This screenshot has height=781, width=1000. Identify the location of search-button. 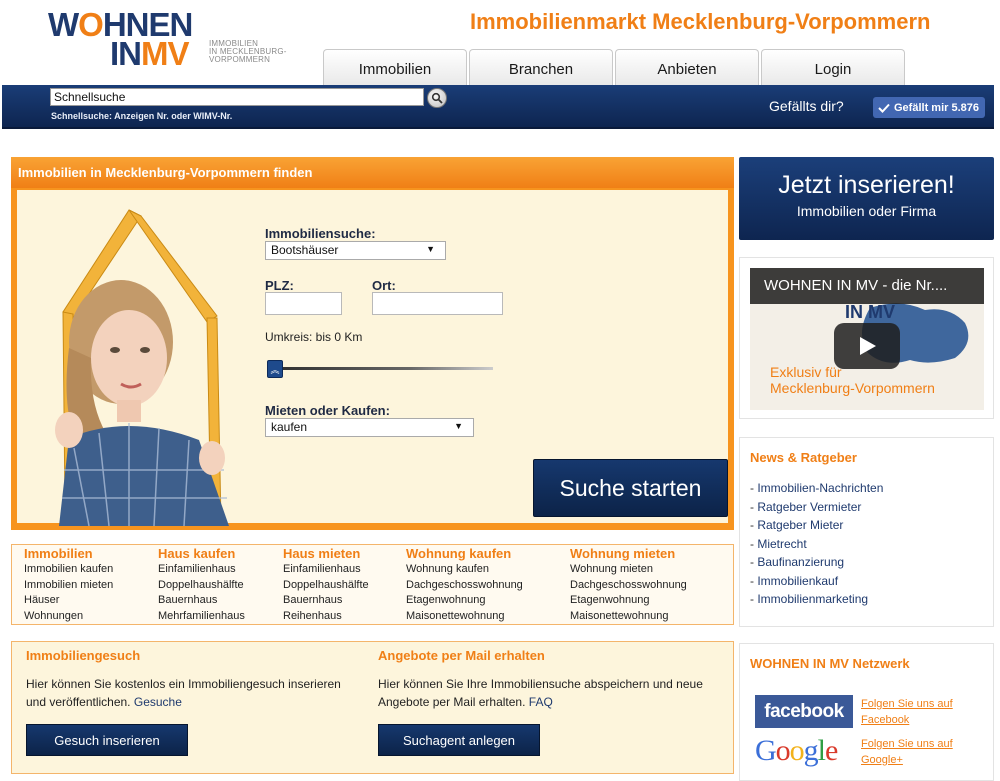
(437, 98).